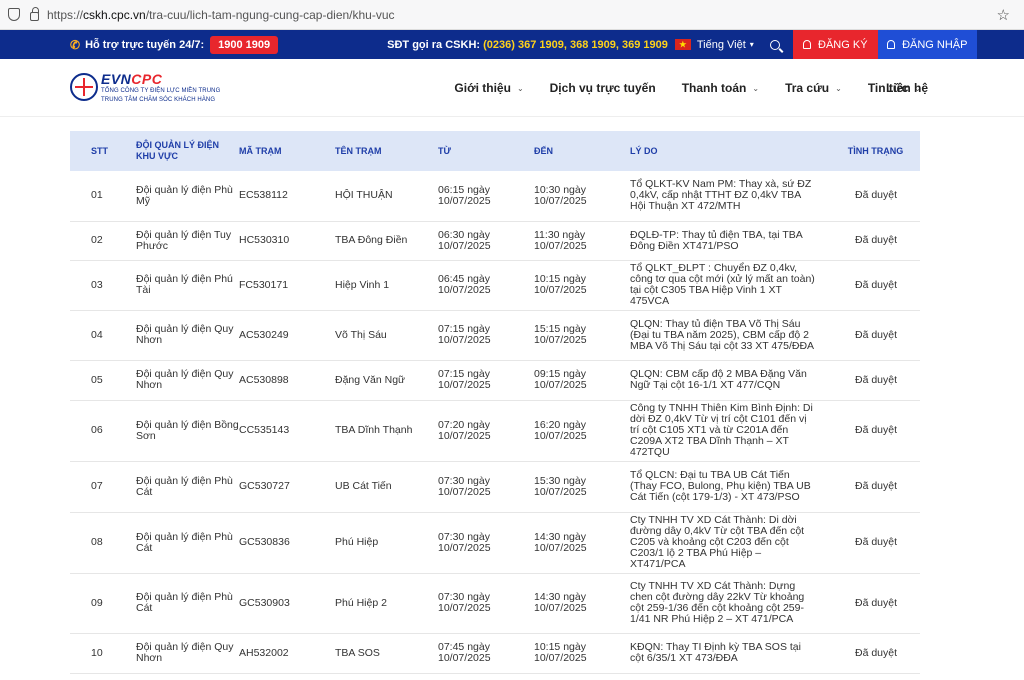 Image resolution: width=1024 pixels, height=680 pixels. Describe the element at coordinates (875, 150) in the screenshot. I see `col-tinh-trang: TÌNH TRẠNG` at that location.